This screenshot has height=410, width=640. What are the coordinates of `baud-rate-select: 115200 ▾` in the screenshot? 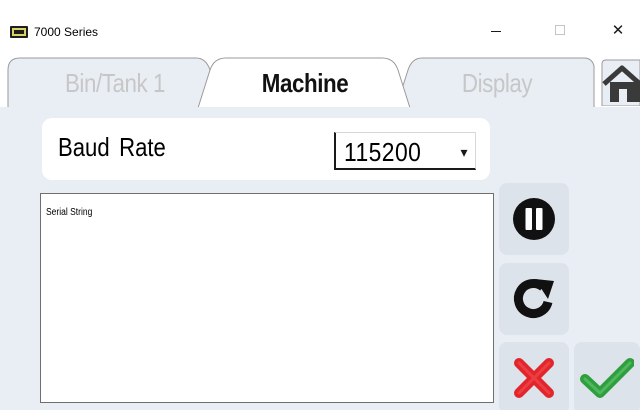 It's located at (405, 151).